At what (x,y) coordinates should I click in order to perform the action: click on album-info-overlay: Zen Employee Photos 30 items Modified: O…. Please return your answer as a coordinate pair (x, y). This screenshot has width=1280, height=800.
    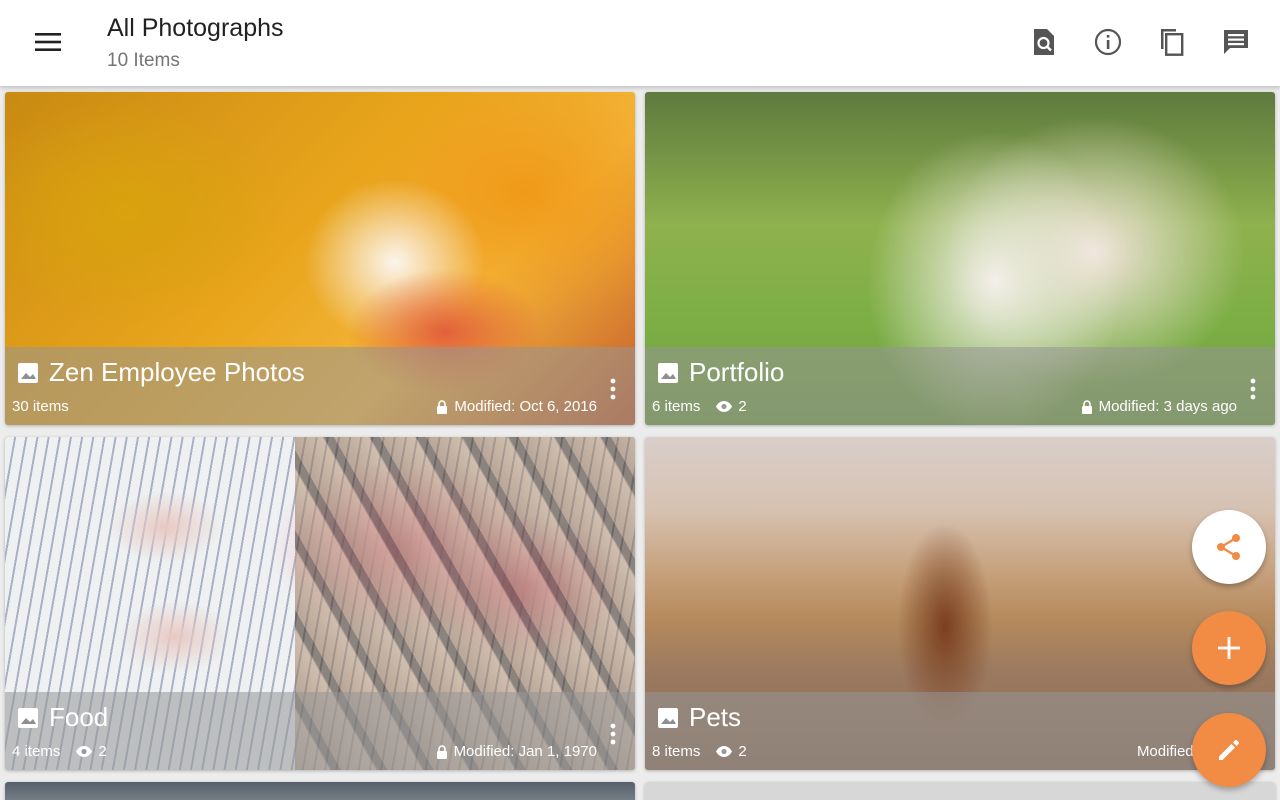
    Looking at the image, I should click on (320, 386).